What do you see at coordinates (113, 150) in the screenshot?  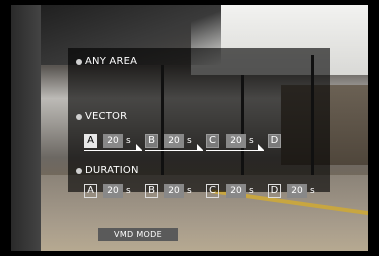 I see `vector-a-connector` at bounding box center [113, 150].